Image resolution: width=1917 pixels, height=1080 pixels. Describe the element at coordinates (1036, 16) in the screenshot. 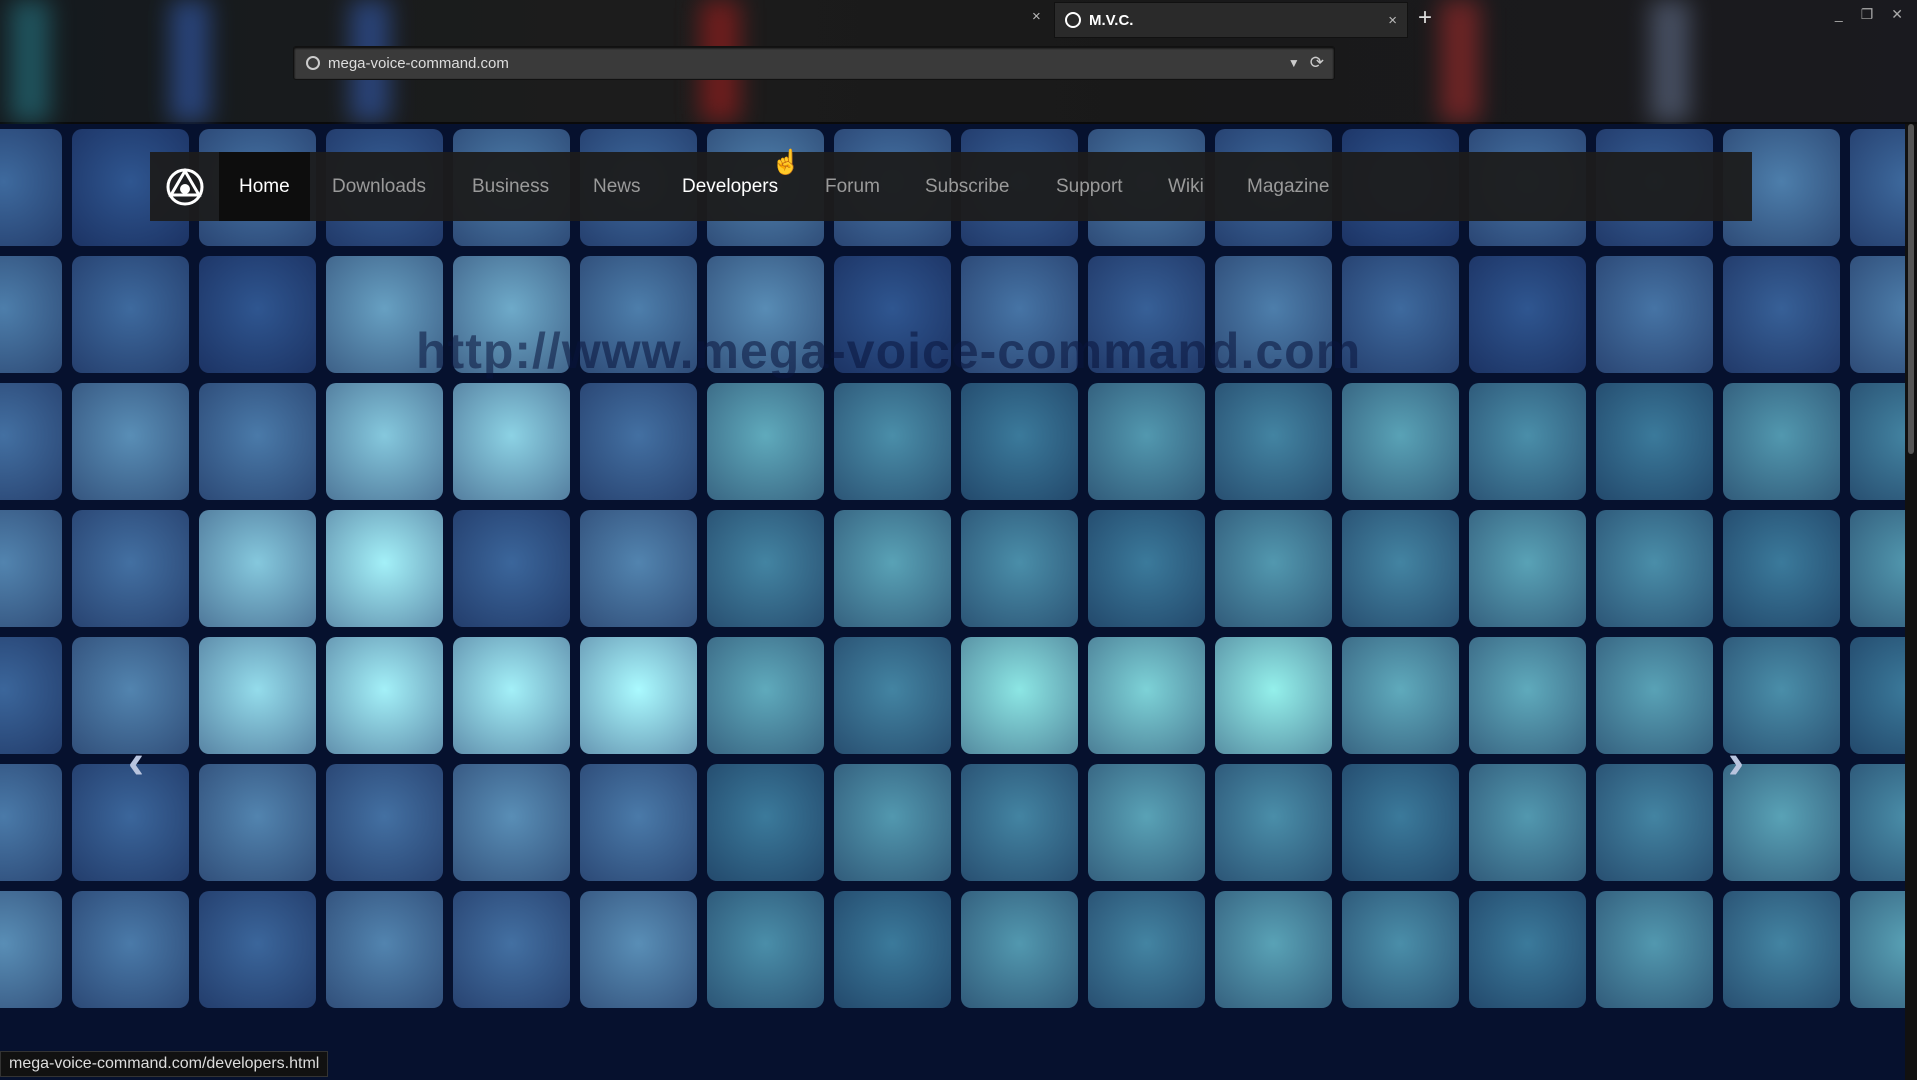

I see `close-previous-tab-icon: ×` at that location.